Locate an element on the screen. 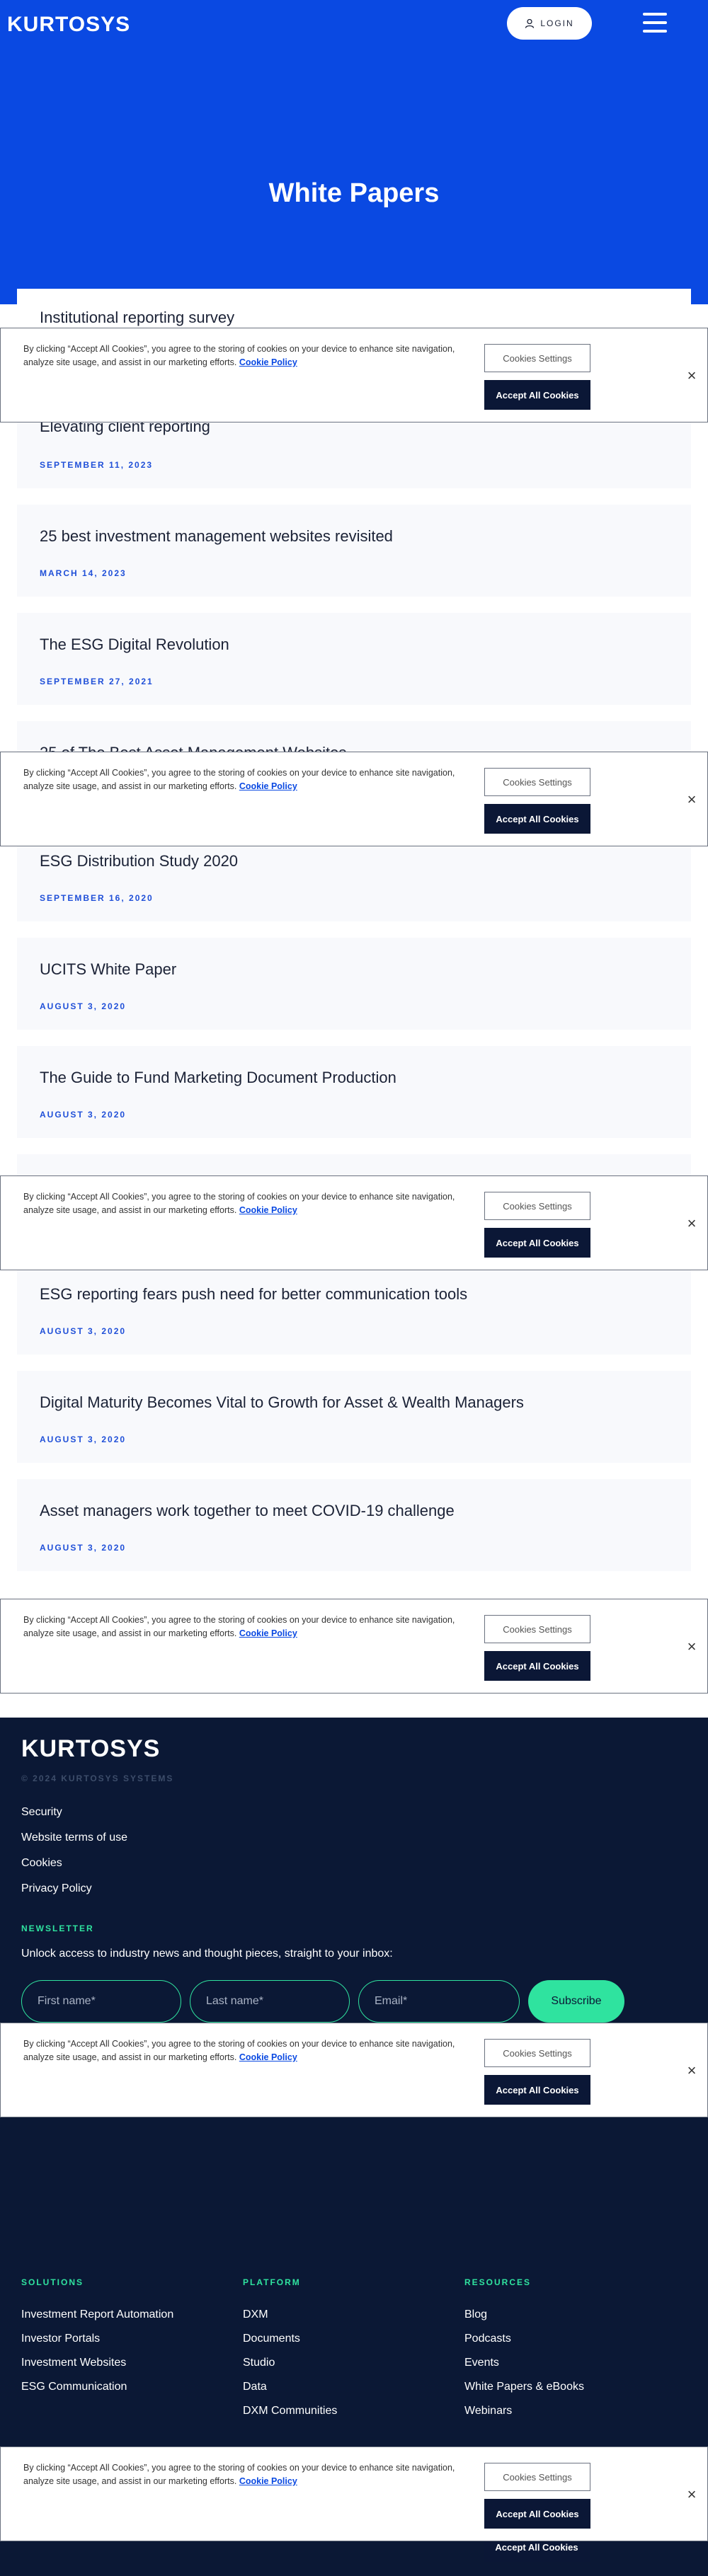 The height and width of the screenshot is (2576, 708). login-button: LOGIN is located at coordinates (549, 24).